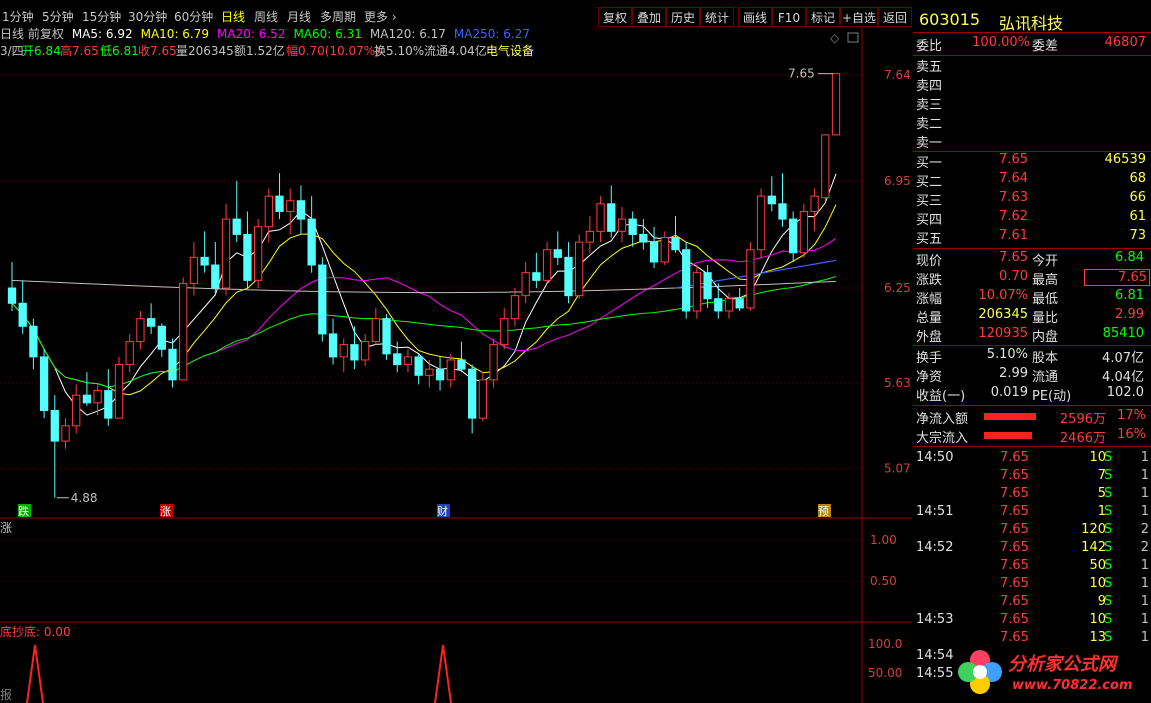 This screenshot has height=703, width=1151. What do you see at coordinates (789, 17) in the screenshot?
I see `tool-F10: F10` at bounding box center [789, 17].